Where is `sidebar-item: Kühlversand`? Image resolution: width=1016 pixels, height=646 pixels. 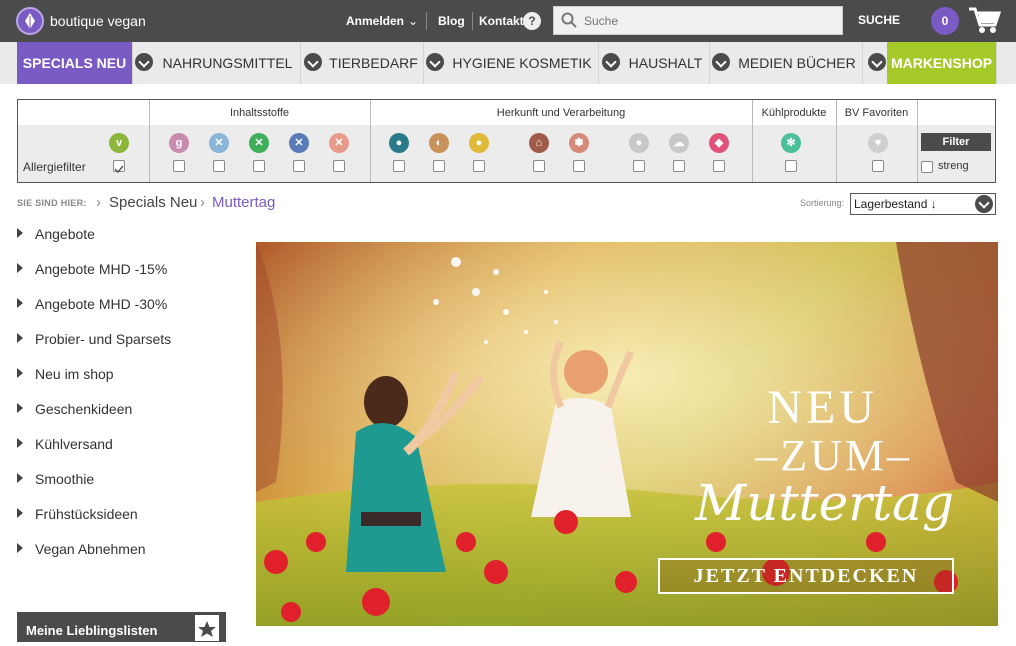
sidebar-item: Kühlversand is located at coordinates (65, 444).